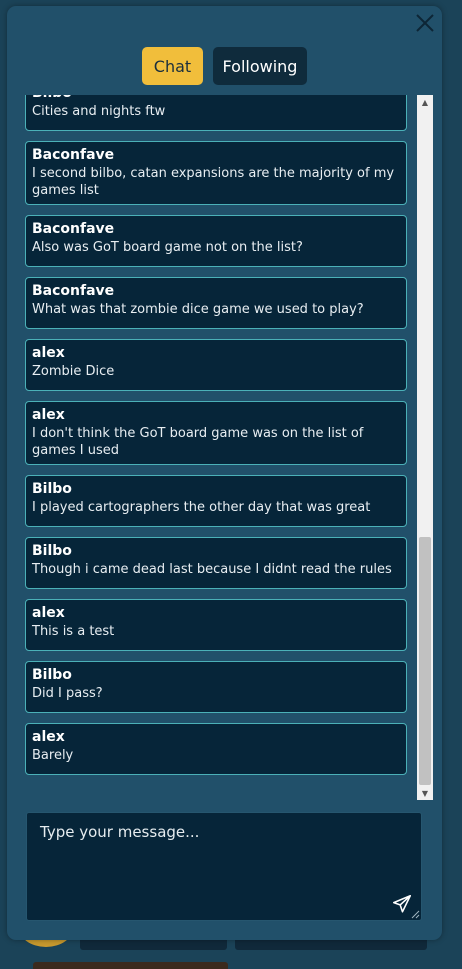 The image size is (462, 969). What do you see at coordinates (415, 914) in the screenshot?
I see `resize-handle-icon` at bounding box center [415, 914].